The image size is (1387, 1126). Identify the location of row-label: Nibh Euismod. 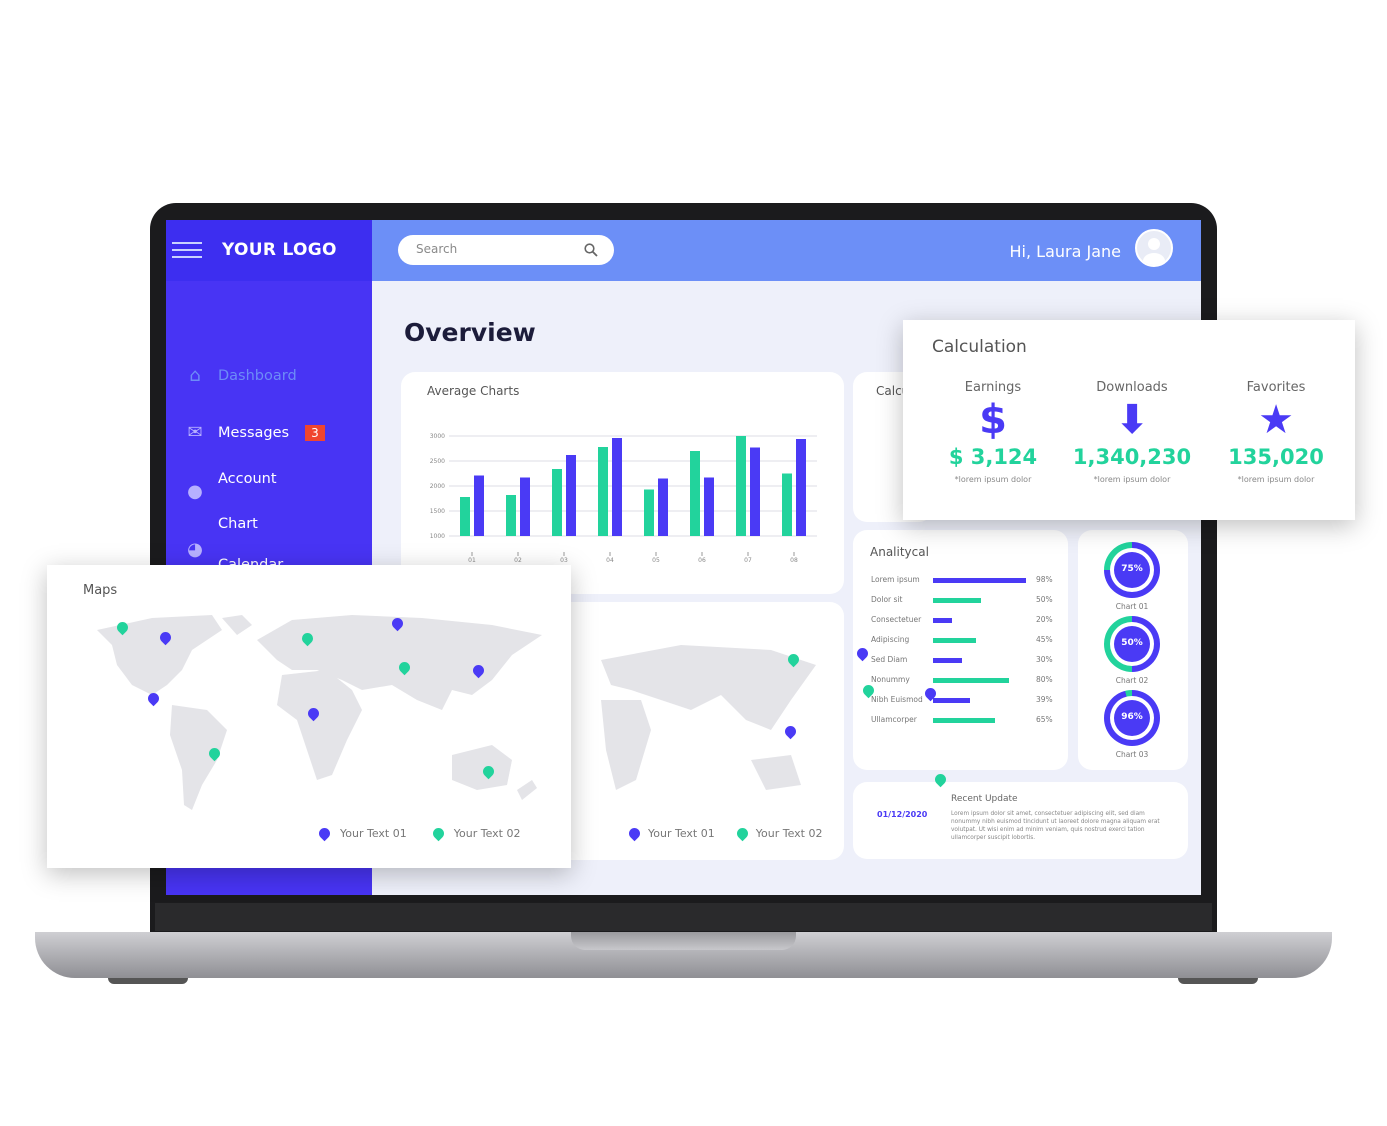
(897, 699).